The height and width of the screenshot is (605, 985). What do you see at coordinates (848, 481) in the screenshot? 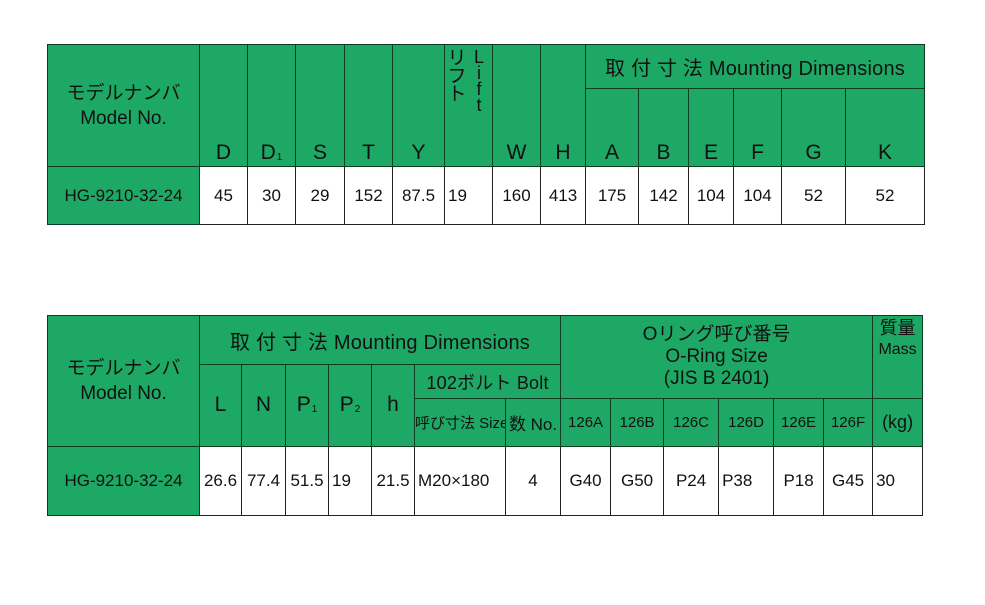
I see `cell-126F: G45` at bounding box center [848, 481].